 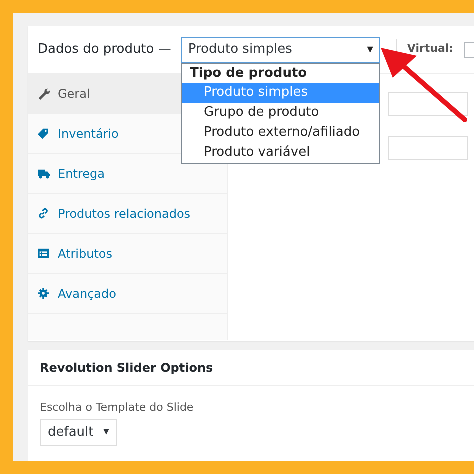 What do you see at coordinates (44, 294) in the screenshot?
I see `settings-icon` at bounding box center [44, 294].